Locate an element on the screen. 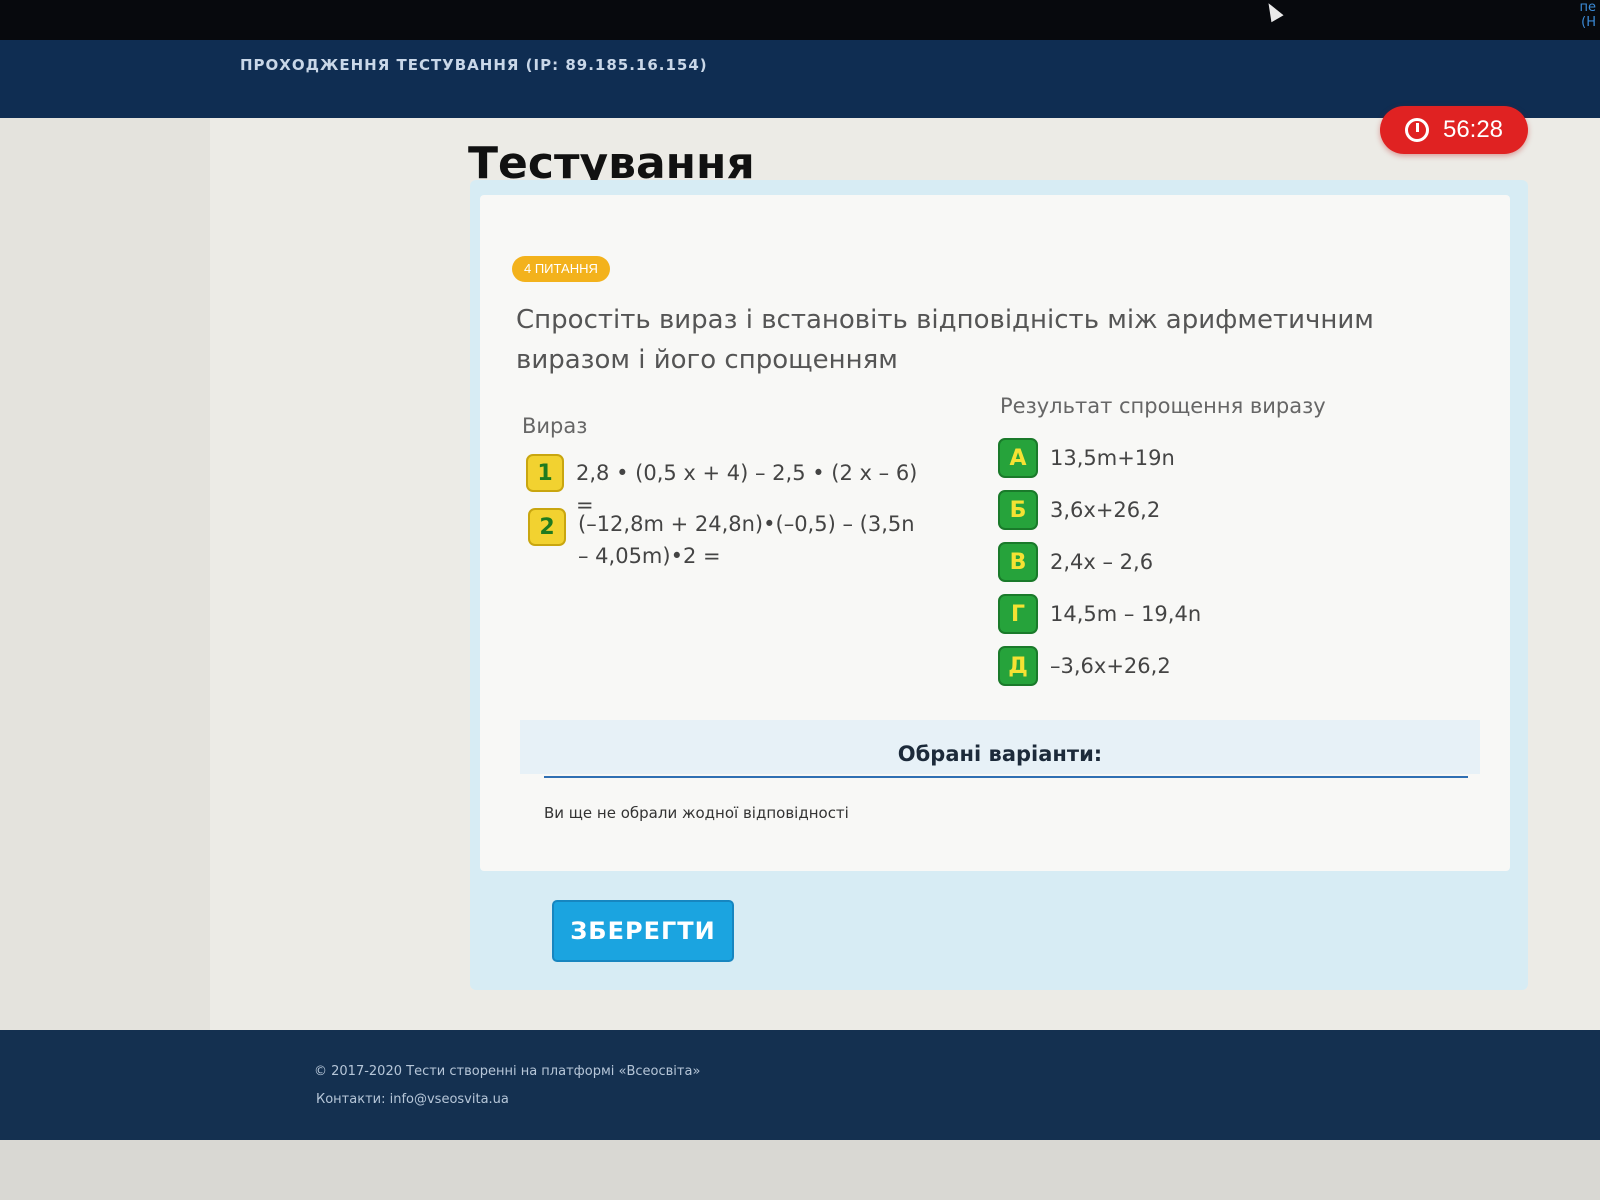  answer-item-a: А 13,5m+19n is located at coordinates (1086, 458).